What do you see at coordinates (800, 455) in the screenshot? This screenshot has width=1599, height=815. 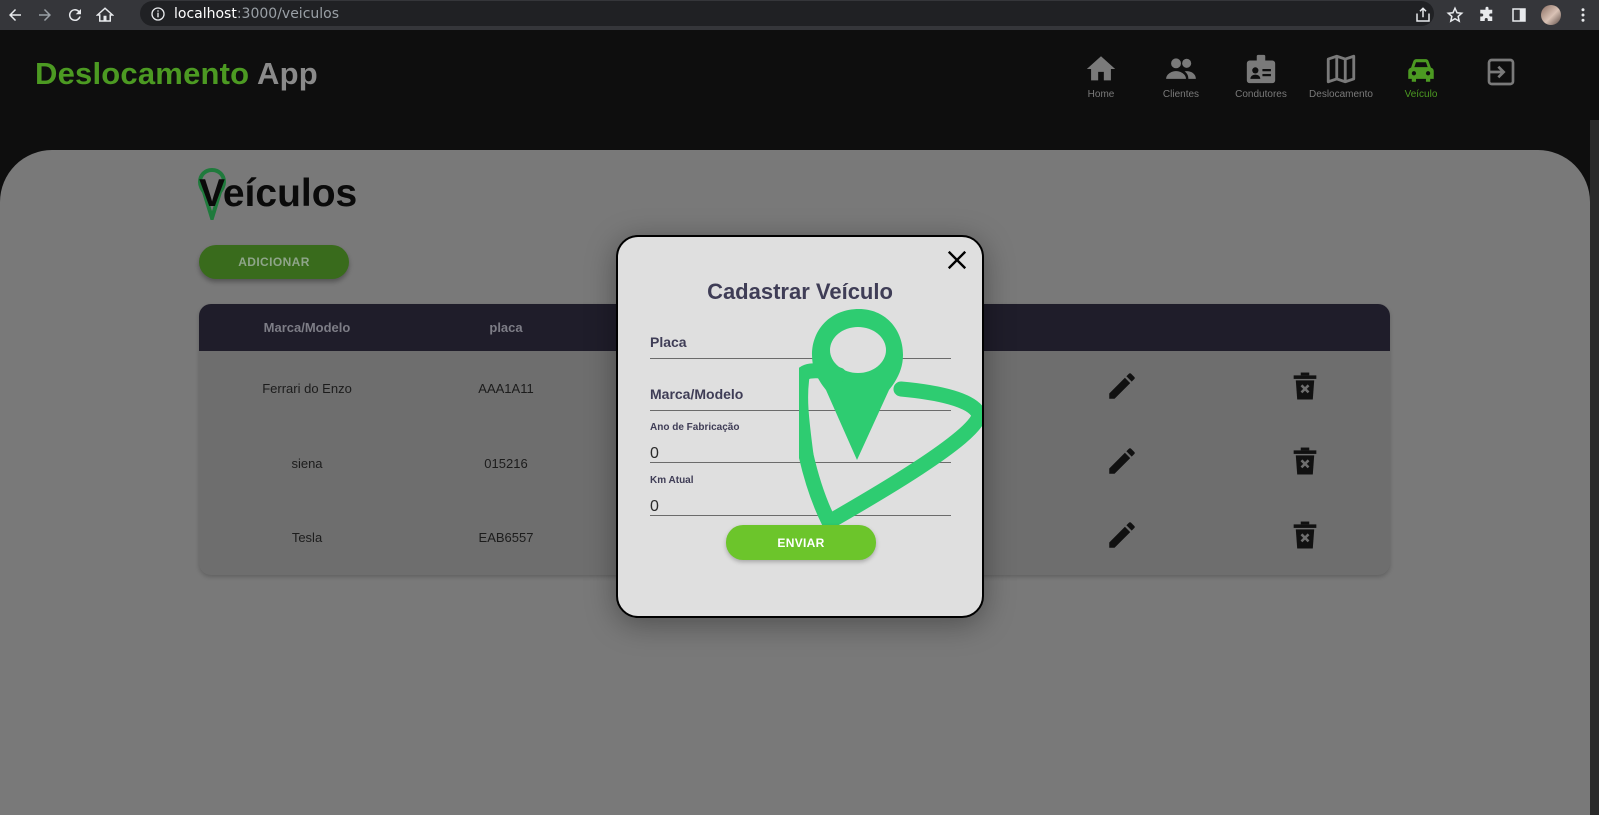 I see `ano-fabricacao-value: 0` at bounding box center [800, 455].